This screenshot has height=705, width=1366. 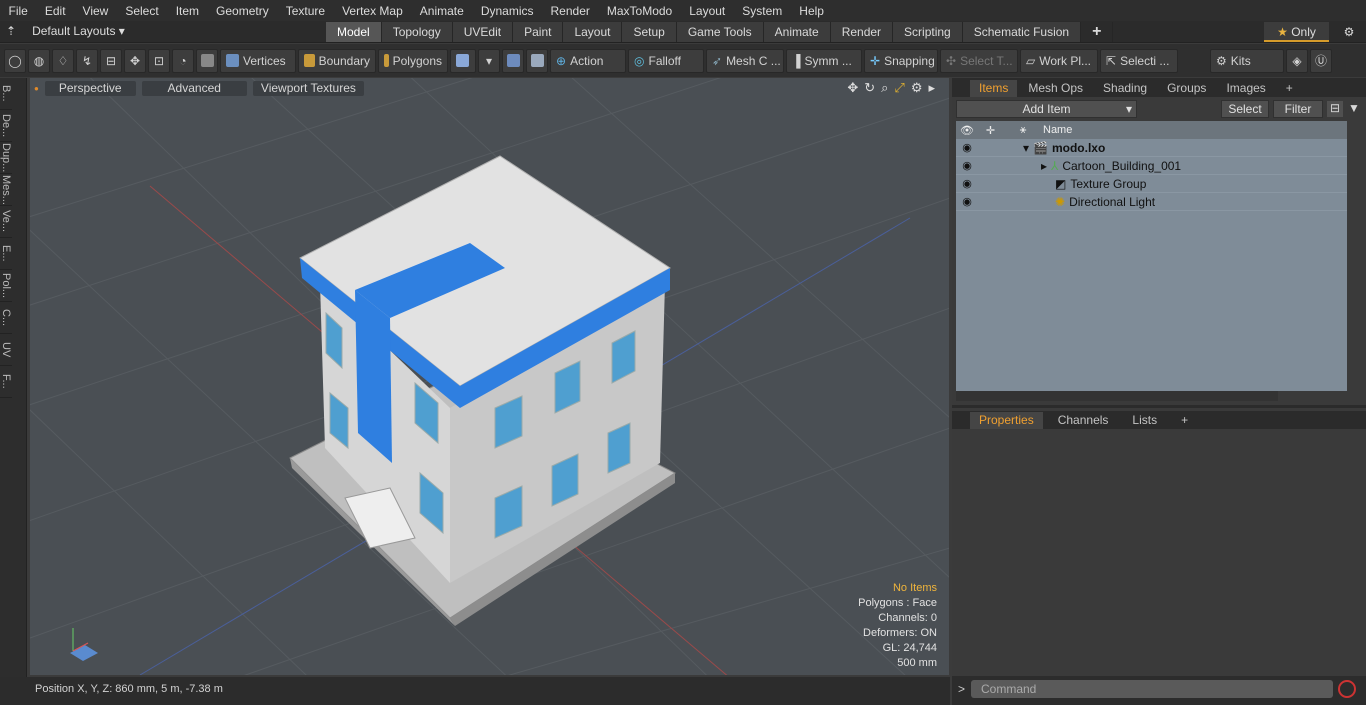 What do you see at coordinates (1151, 148) in the screenshot?
I see `item-row-scene: ◉ ▾ 🎬 modo.lxo` at bounding box center [1151, 148].